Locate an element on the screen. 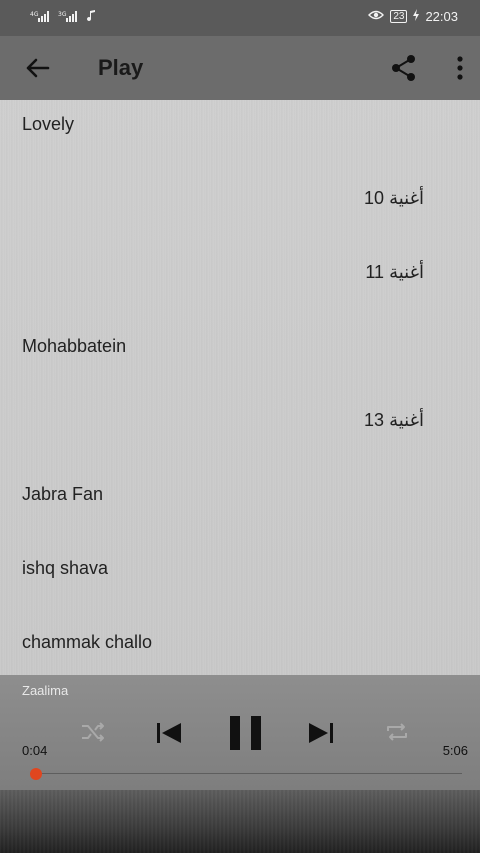  shuffle-button is located at coordinates (93, 732).